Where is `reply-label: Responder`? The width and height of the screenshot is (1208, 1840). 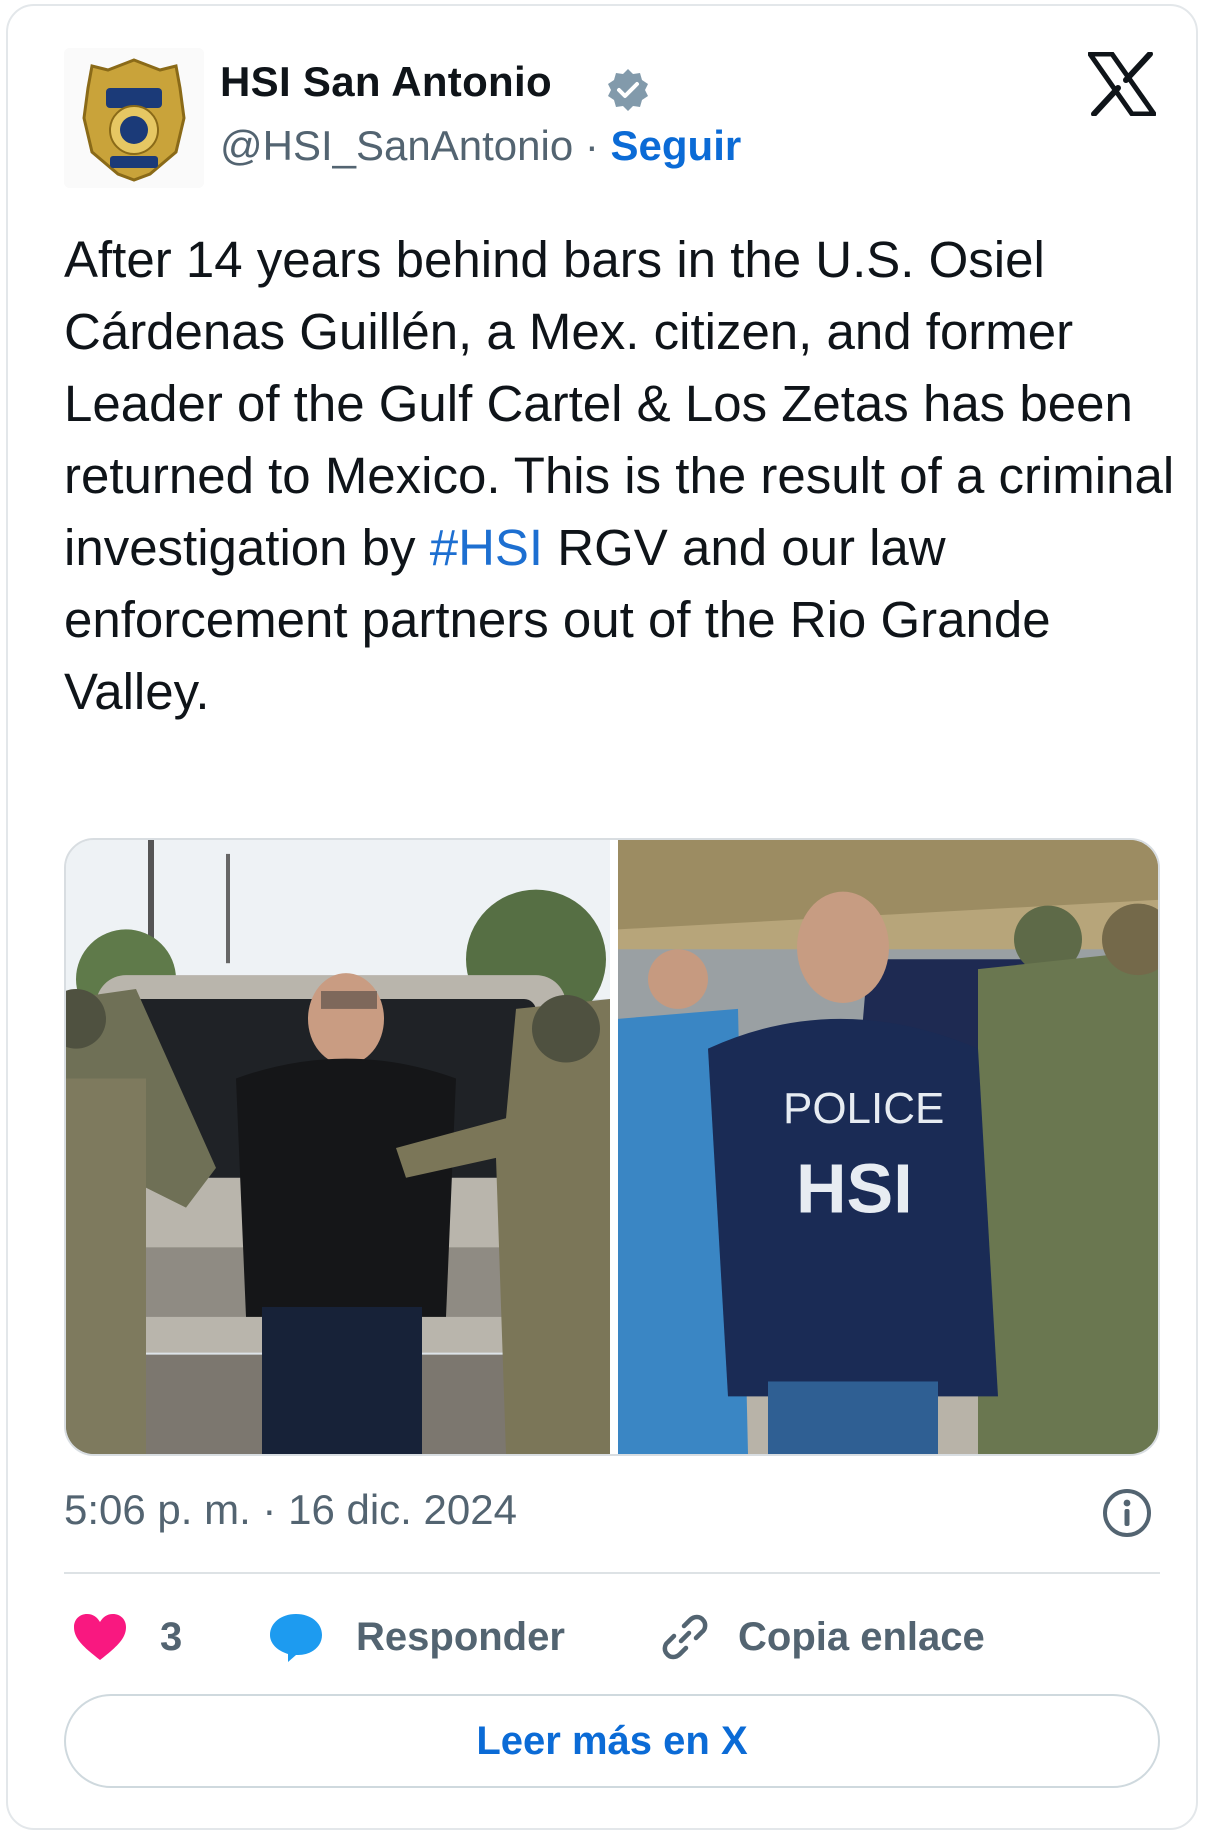 reply-label: Responder is located at coordinates (460, 1636).